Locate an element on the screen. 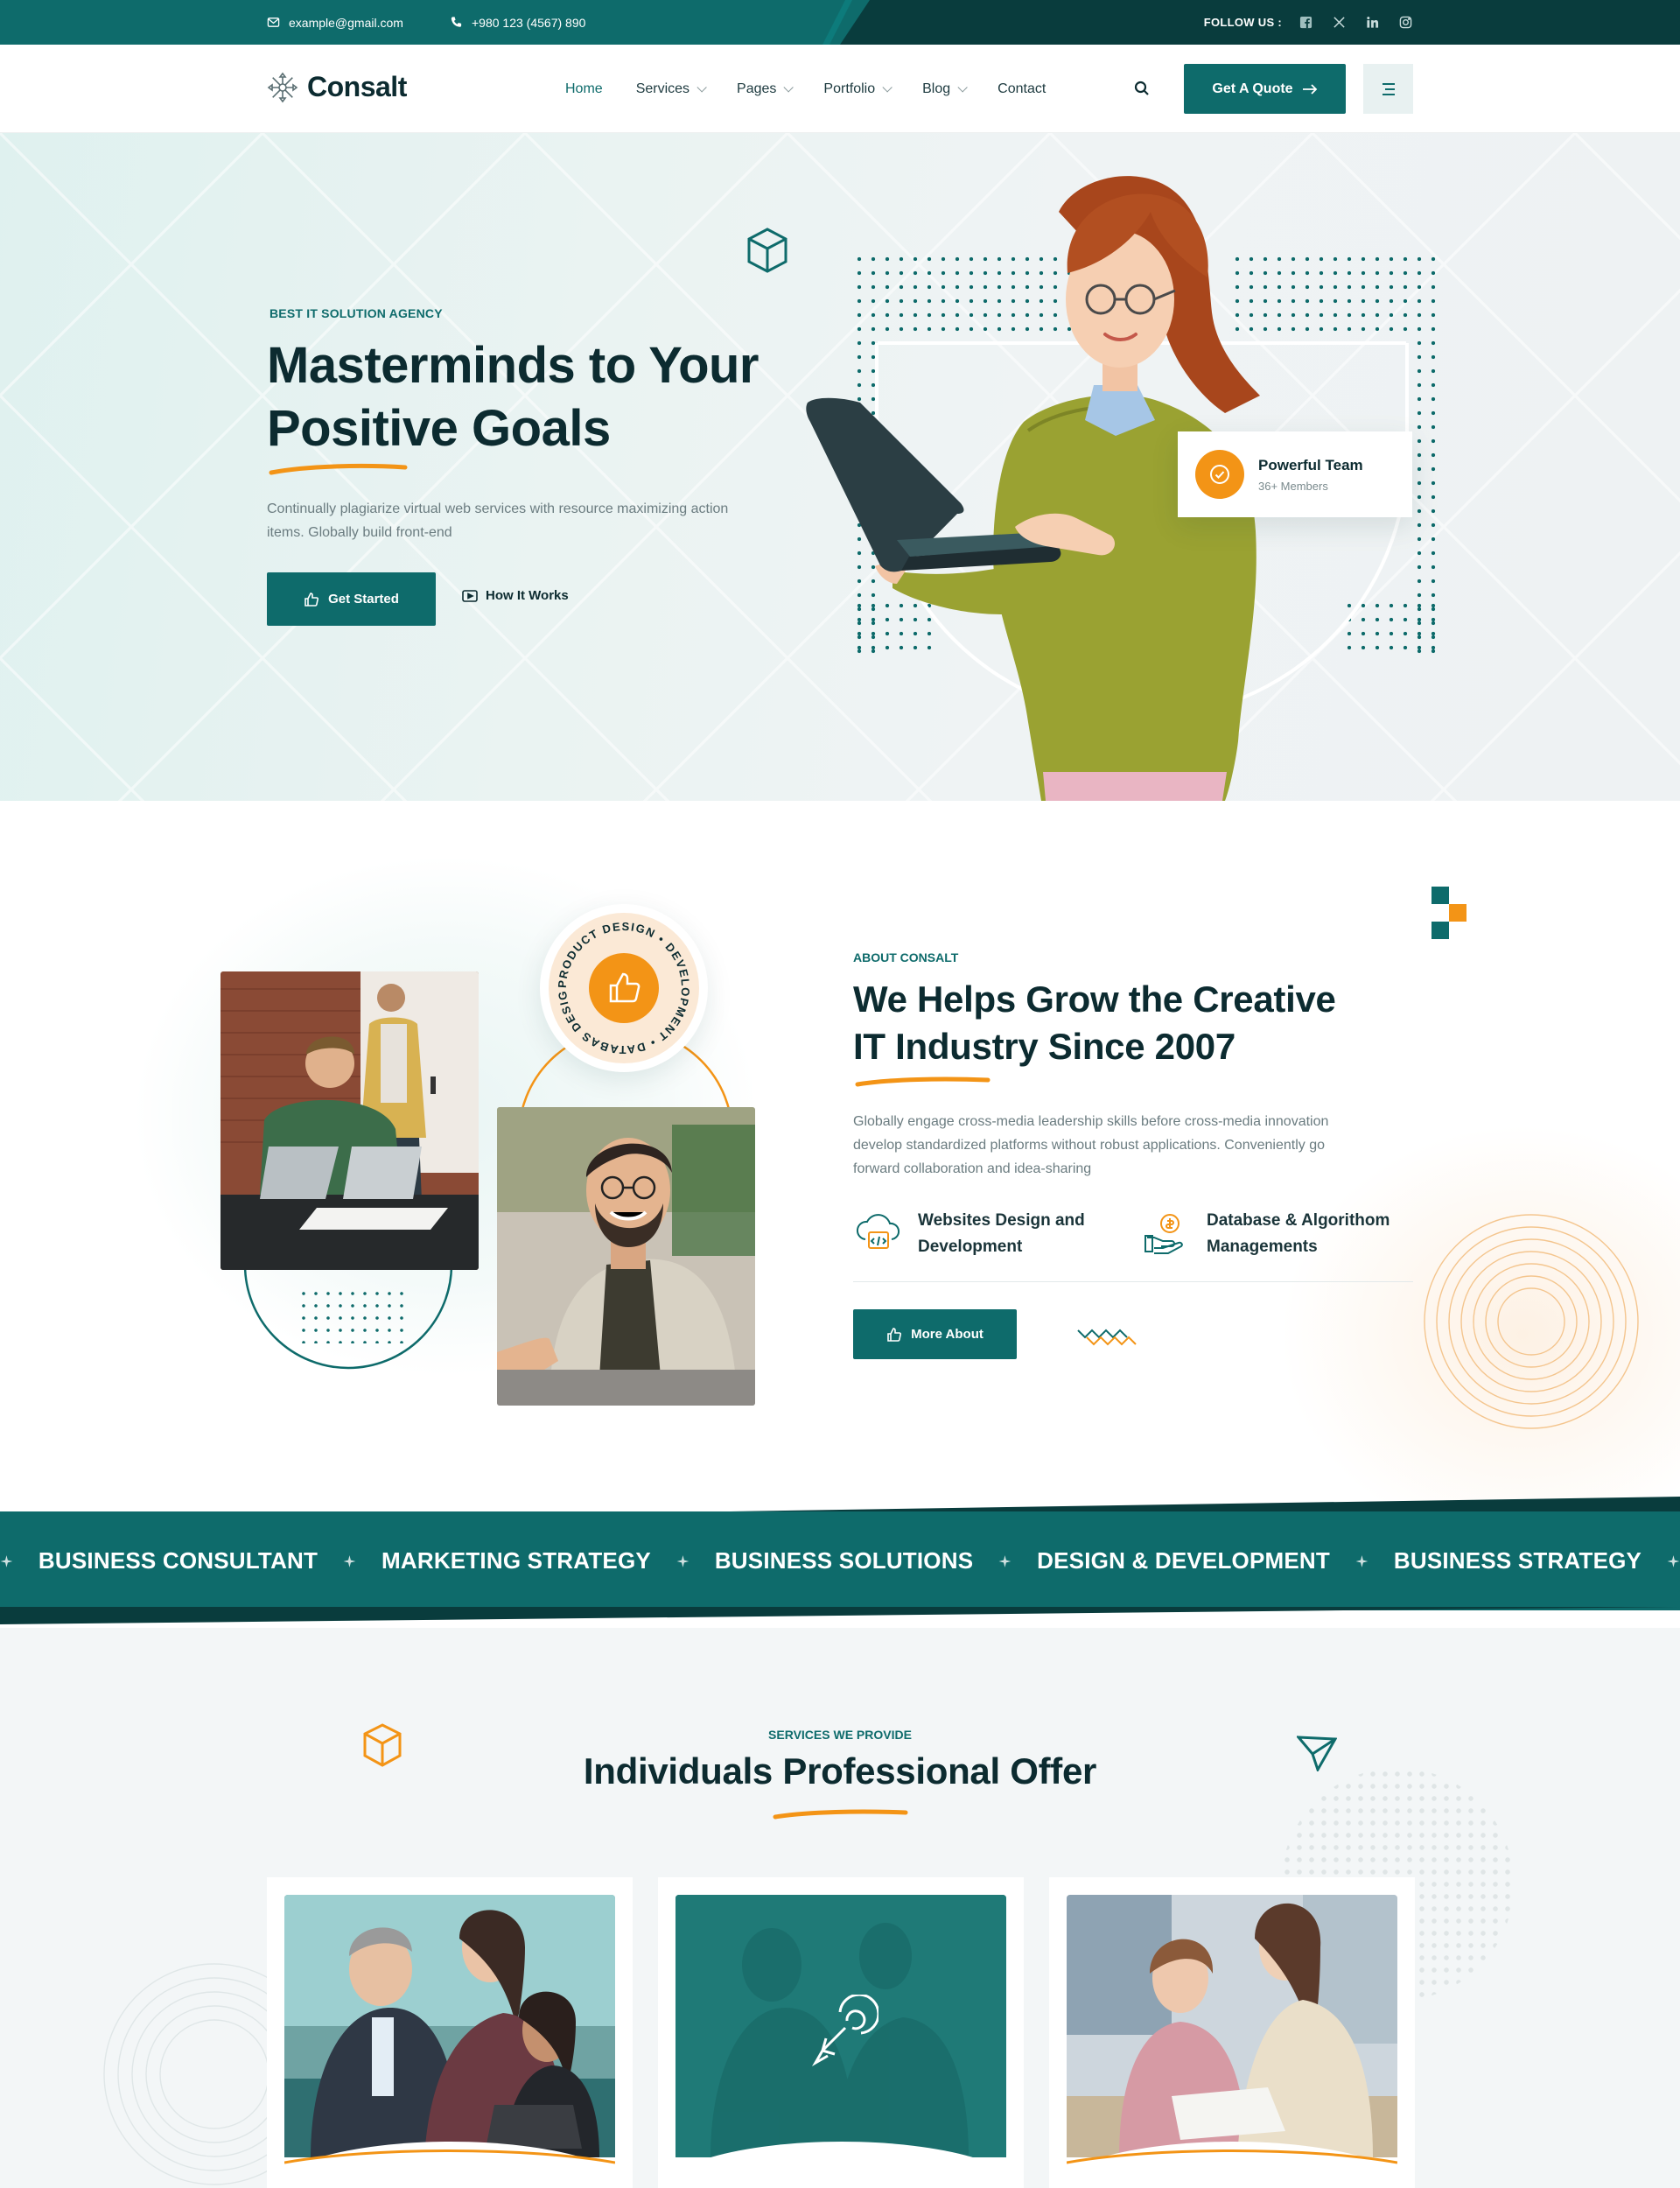  nav-home: Home is located at coordinates (584, 89).